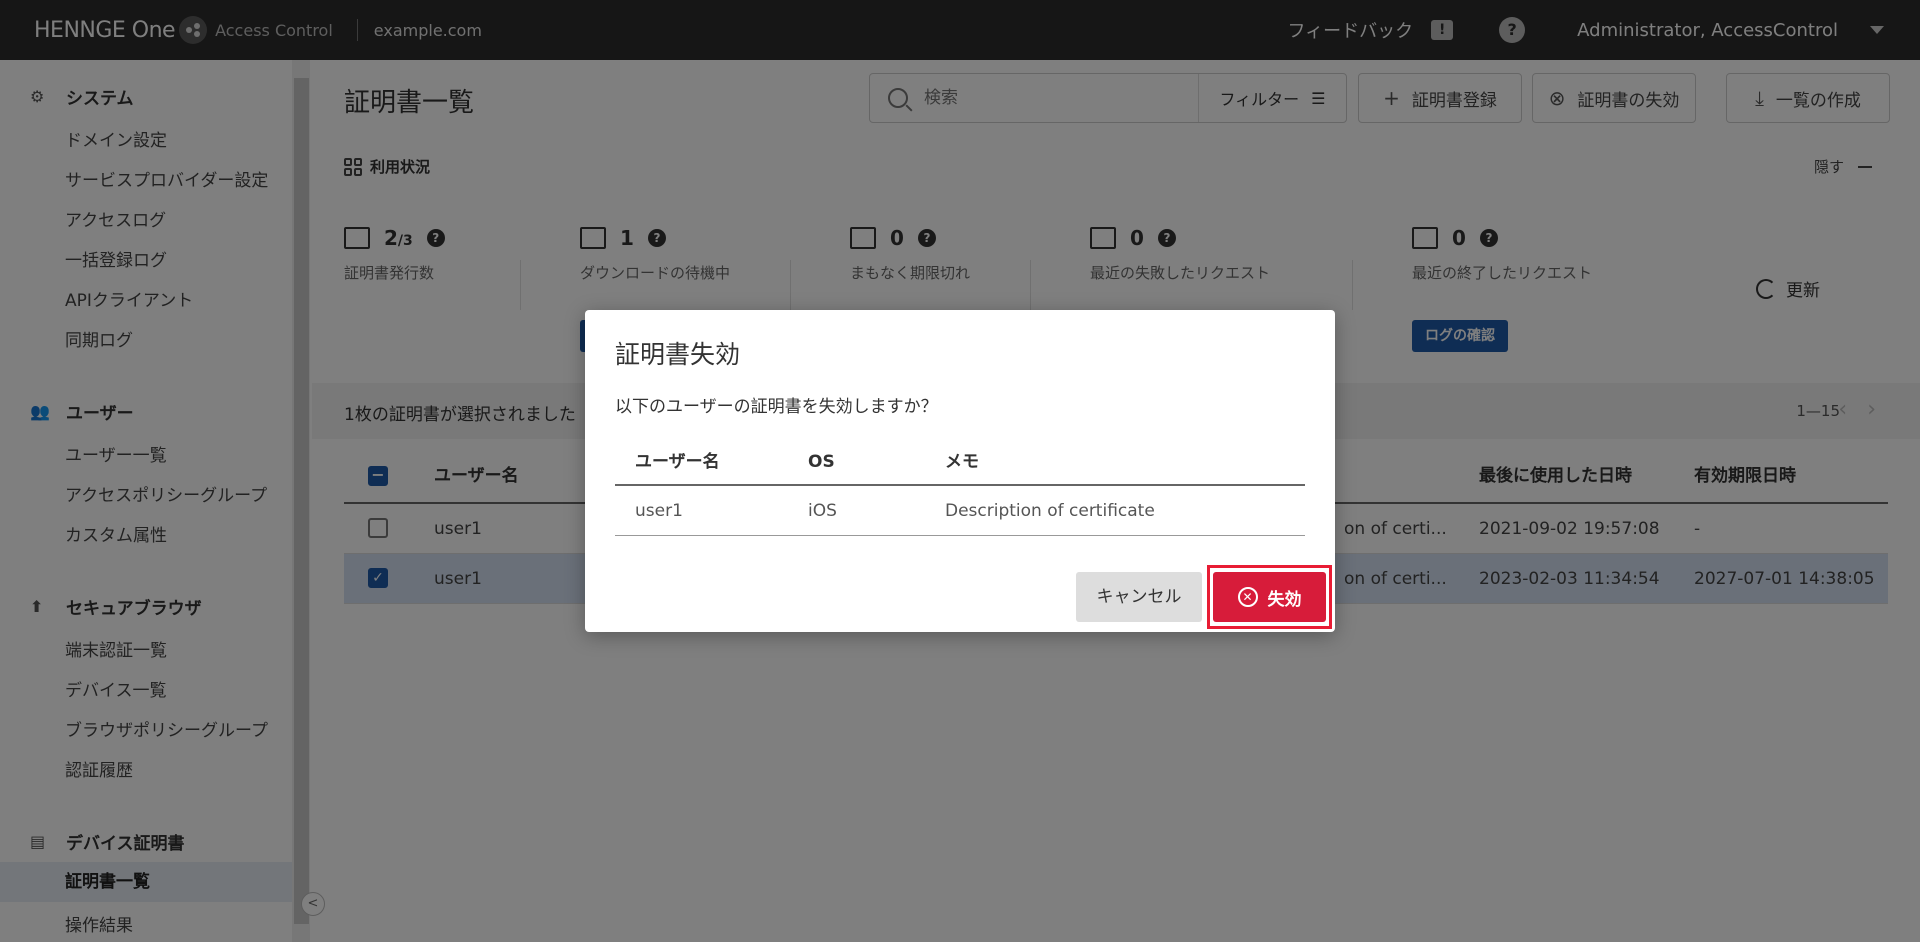 This screenshot has width=1920, height=942. What do you see at coordinates (776, 407) in the screenshot?
I see `dialog-message: 以下のユーザーの証明書を失効しますか？` at bounding box center [776, 407].